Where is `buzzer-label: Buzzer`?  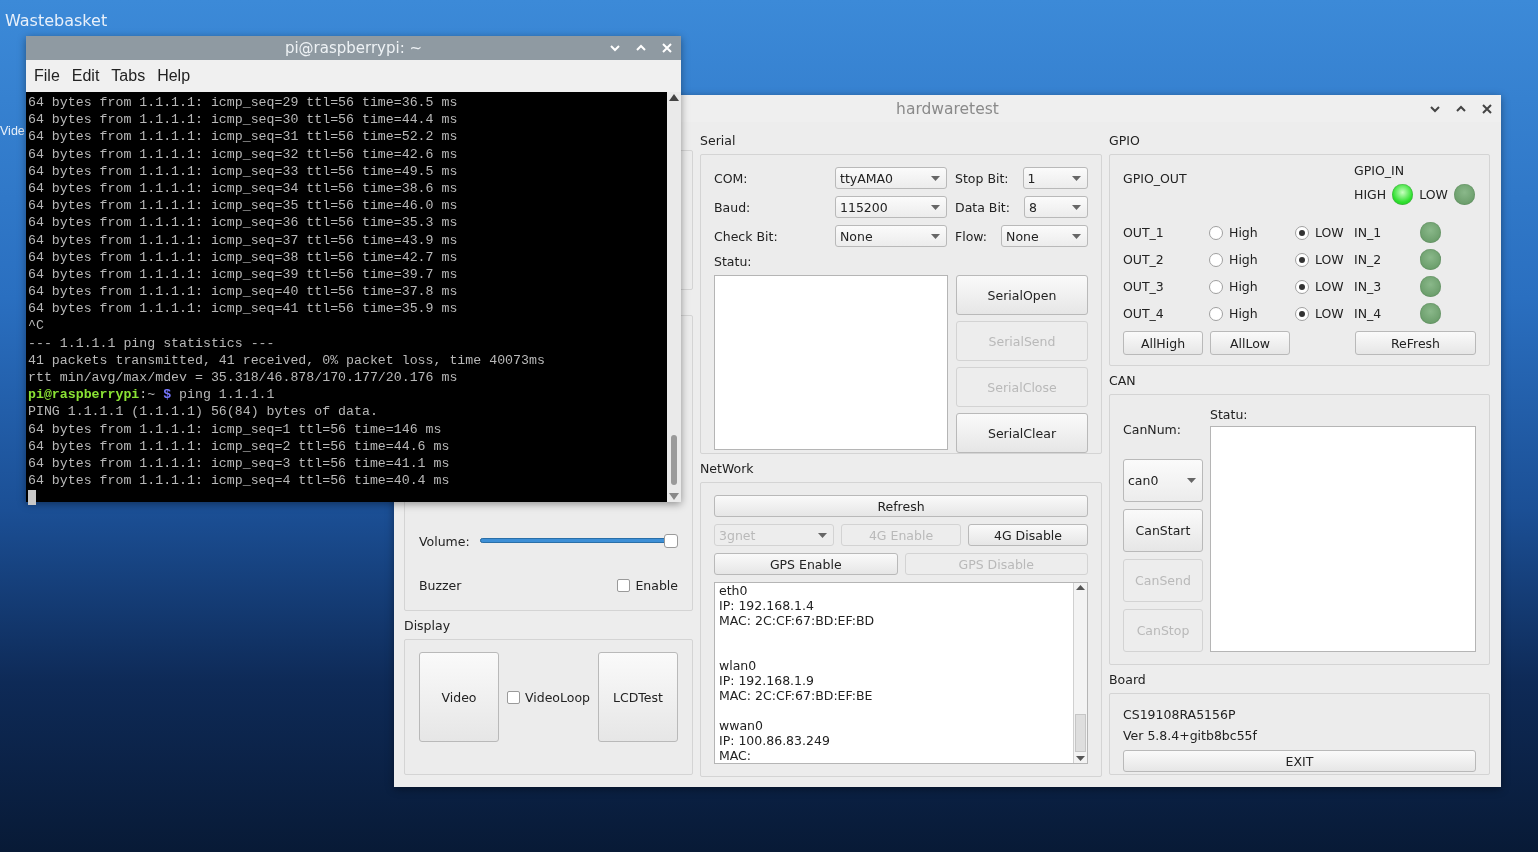 buzzer-label: Buzzer is located at coordinates (440, 585).